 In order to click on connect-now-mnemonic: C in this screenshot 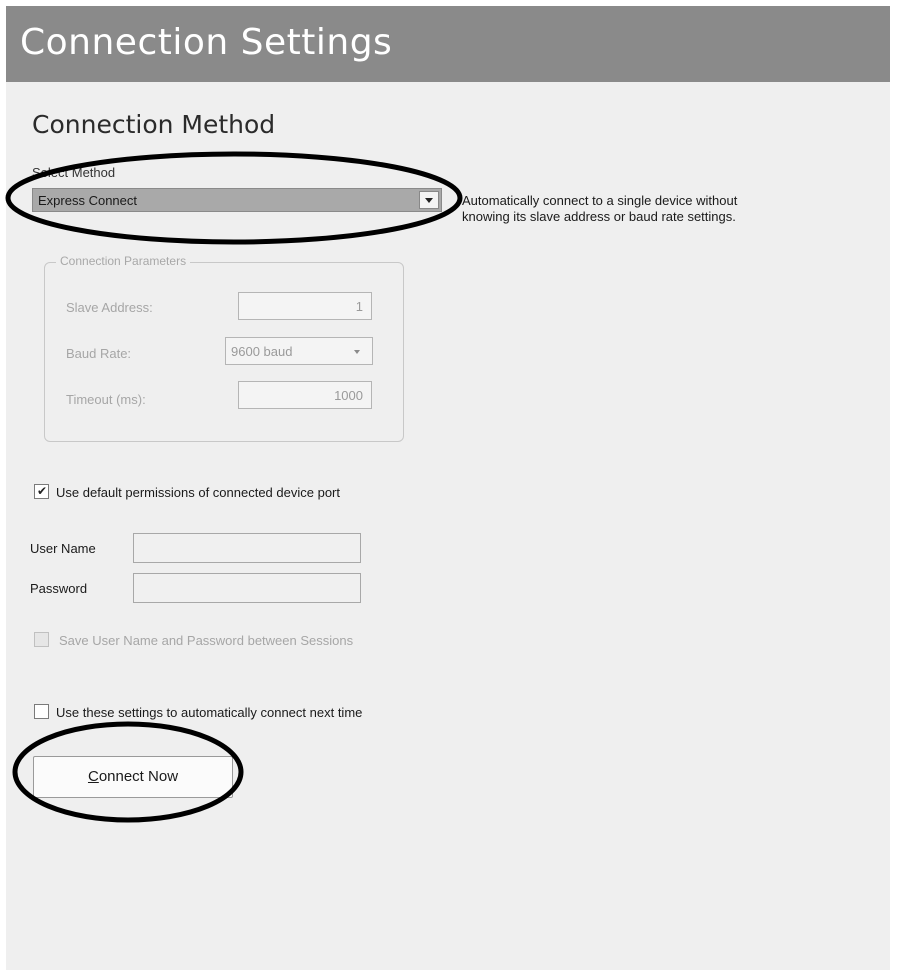, I will do `click(93, 776)`.